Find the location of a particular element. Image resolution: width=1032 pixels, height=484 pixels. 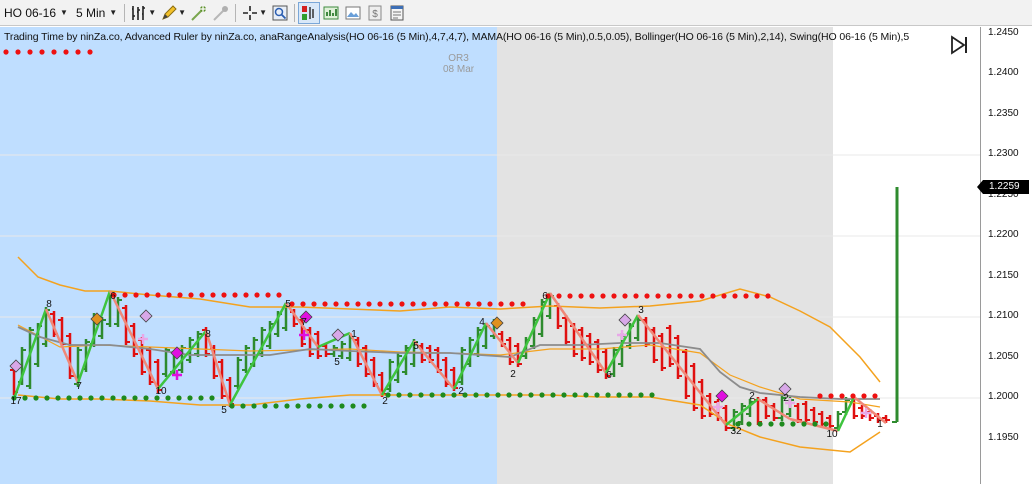

interval-selector: 5 Min ▼ is located at coordinates (96, 13).